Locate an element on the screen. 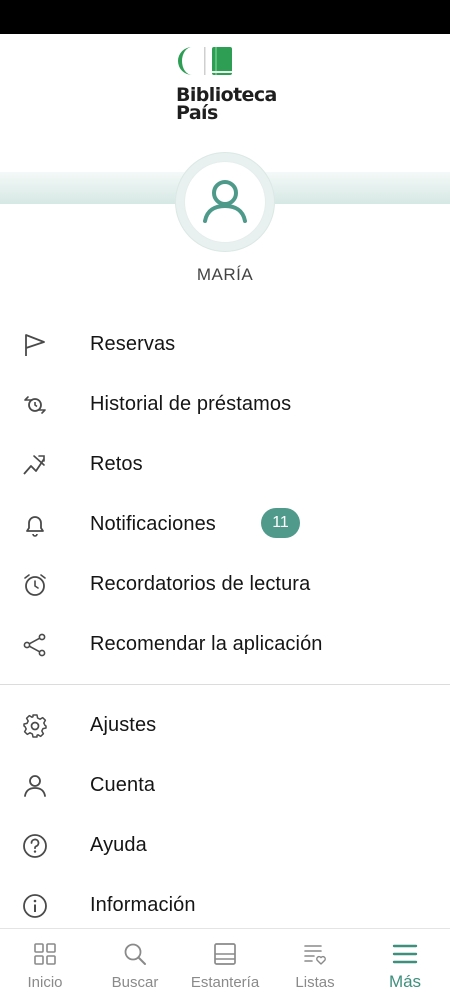 The image size is (450, 1000). help-icon is located at coordinates (35, 846).